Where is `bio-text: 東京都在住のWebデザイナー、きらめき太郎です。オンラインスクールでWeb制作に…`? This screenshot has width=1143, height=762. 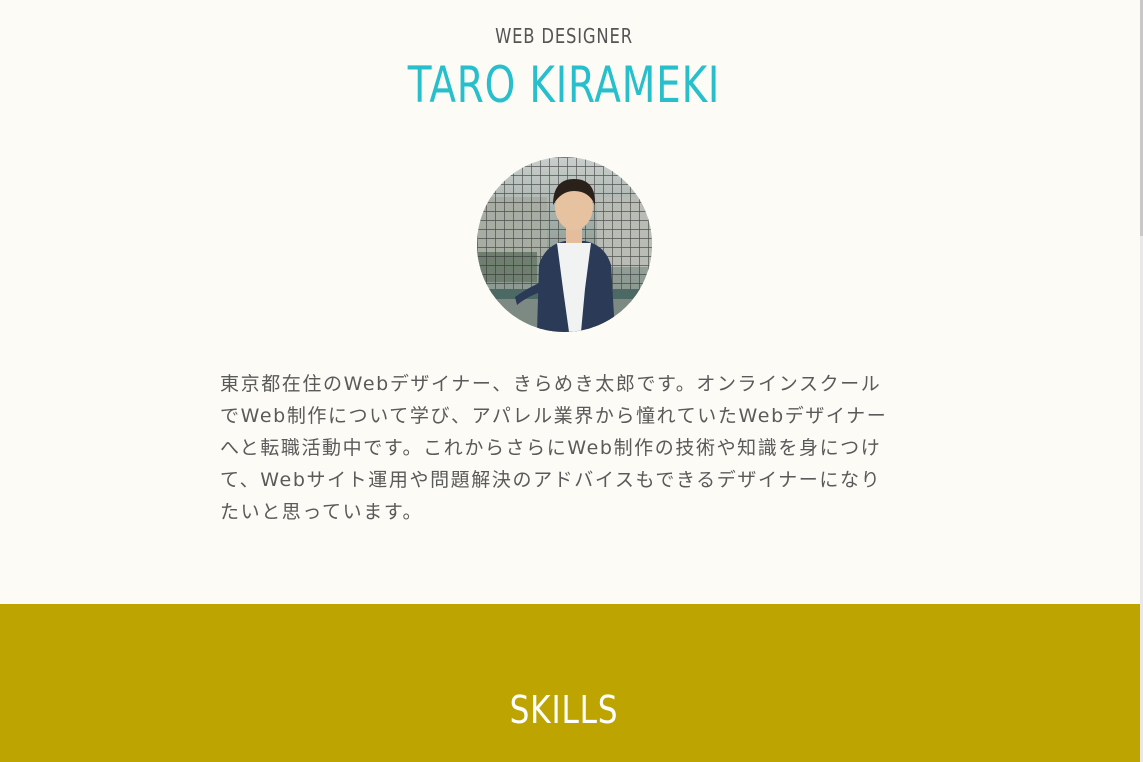
bio-text: 東京都在住のWebデザイナー、きらめき太郎です。オンラインスクールでWeb制作に… is located at coordinates (554, 448).